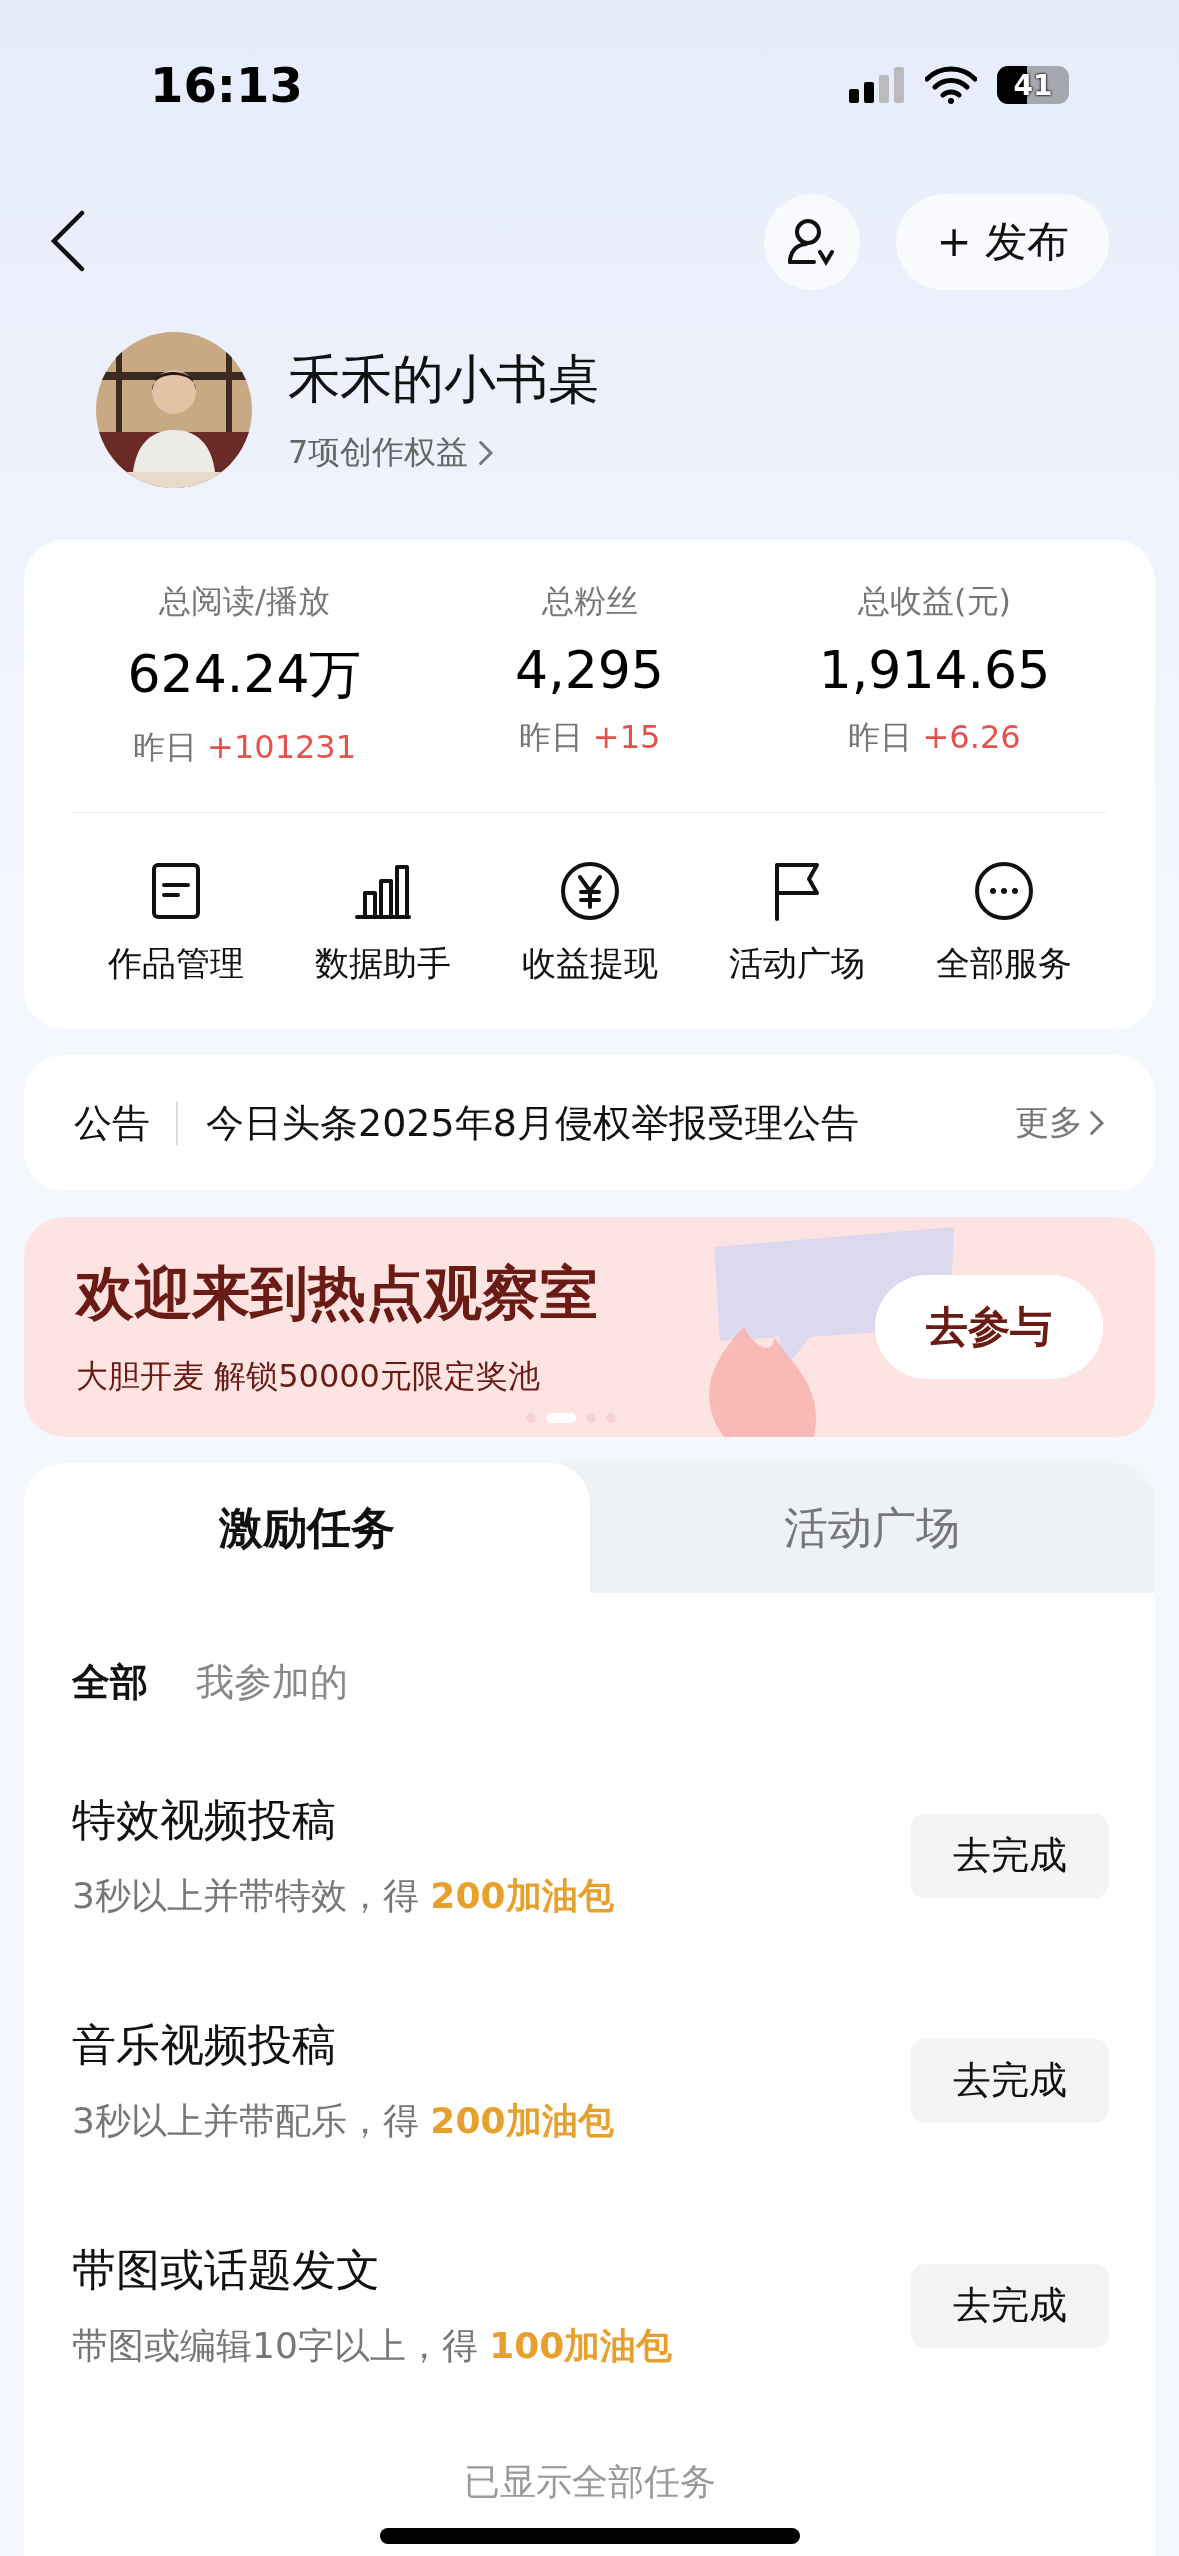 Image resolution: width=1179 pixels, height=2556 pixels. Describe the element at coordinates (934, 601) in the screenshot. I see `stat-label: 总收益(元)` at that location.